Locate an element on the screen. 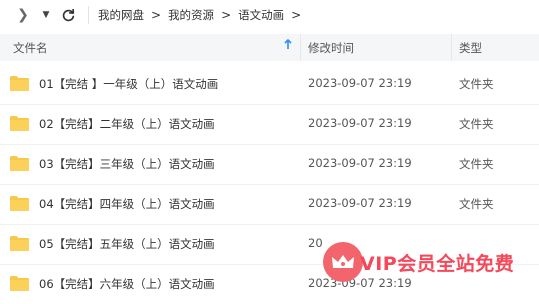 The width and height of the screenshot is (539, 304). column-modified-header: 修改时间 is located at coordinates (331, 48).